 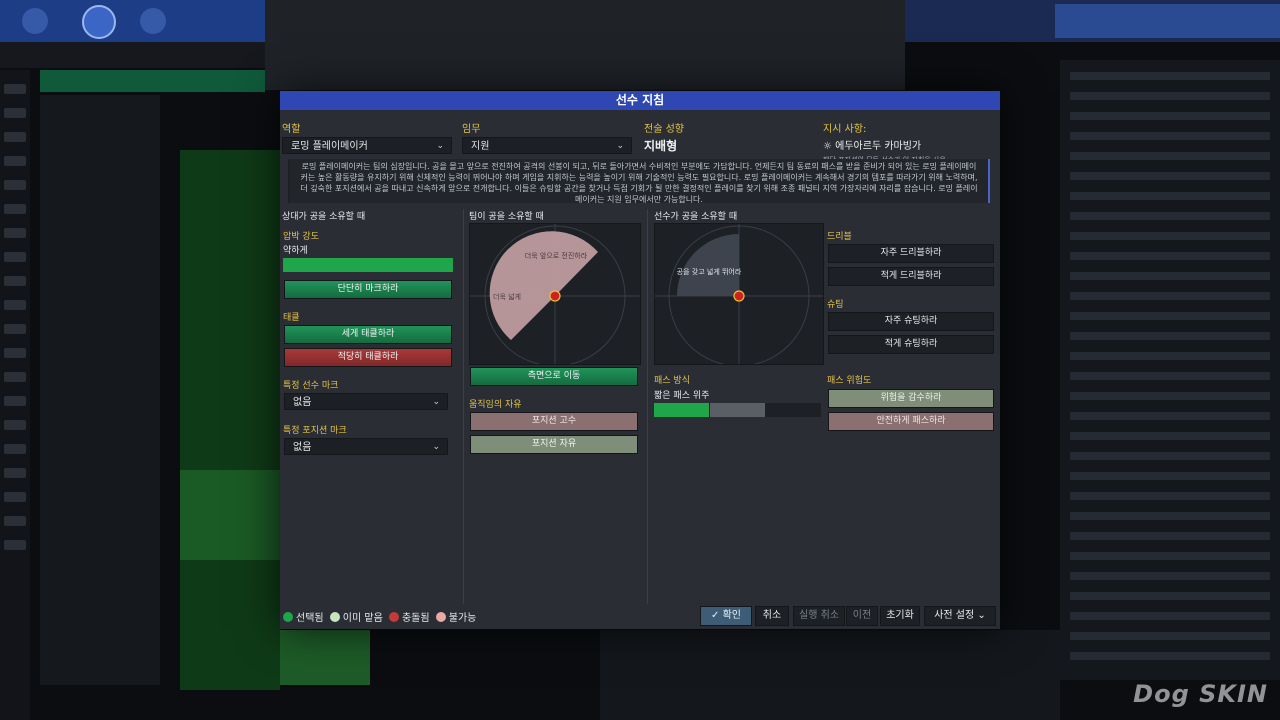 I want to click on bg-player-card, so click(x=325, y=657).